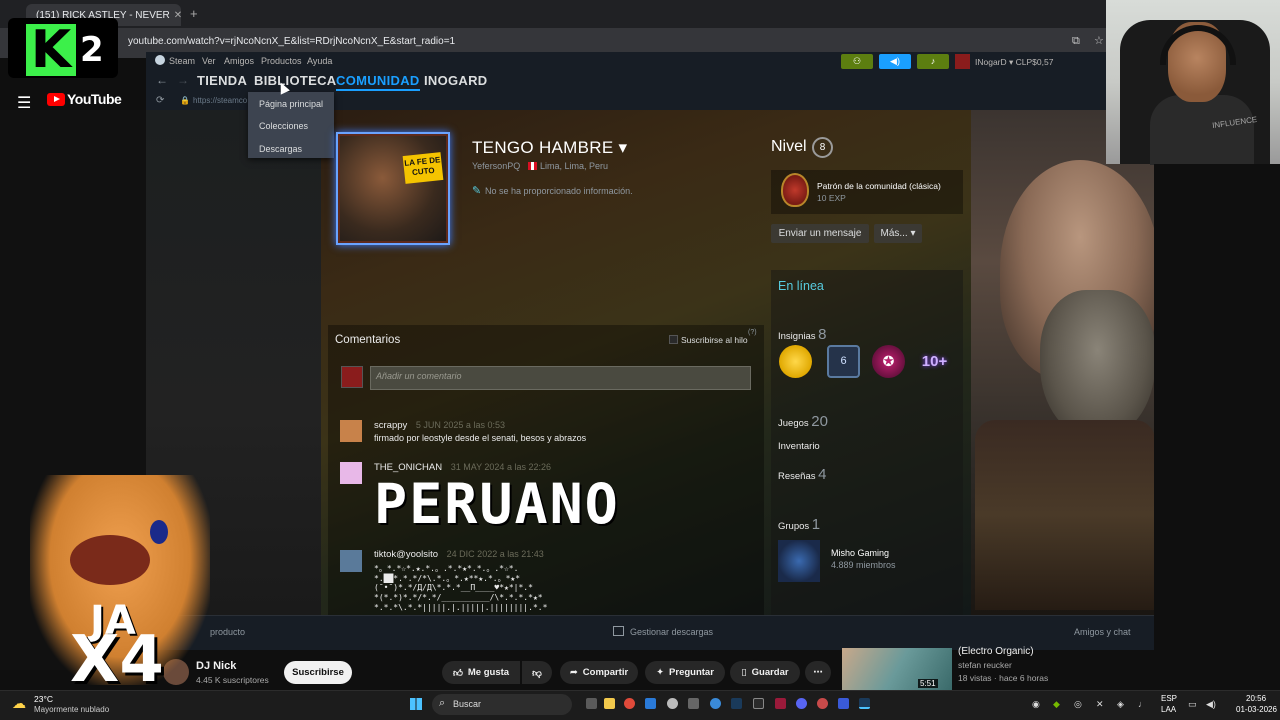 The image size is (1280, 720). Describe the element at coordinates (378, 82) in the screenshot. I see `nav-community: COMUNIDAD` at that location.